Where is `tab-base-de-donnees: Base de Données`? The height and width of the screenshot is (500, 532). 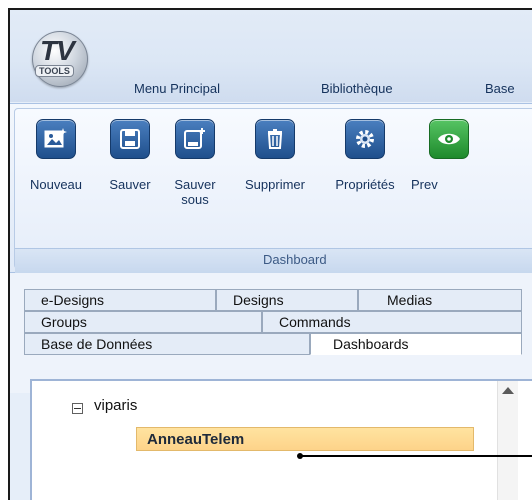
tab-base-de-donnees: Base de Données is located at coordinates (167, 344).